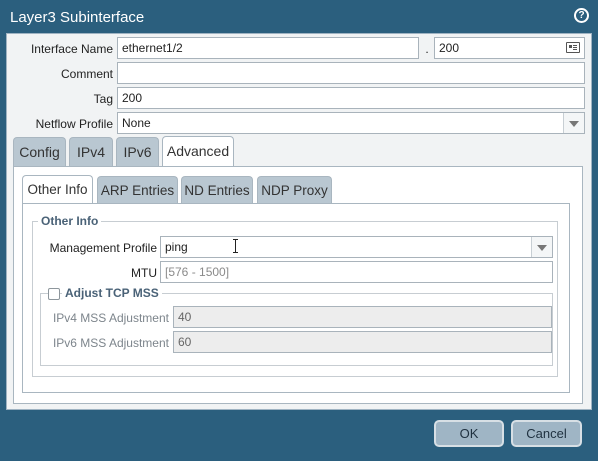  Describe the element at coordinates (112, 293) in the screenshot. I see `adjust-tcp-mss-label: Adjust TCP MSS` at that location.